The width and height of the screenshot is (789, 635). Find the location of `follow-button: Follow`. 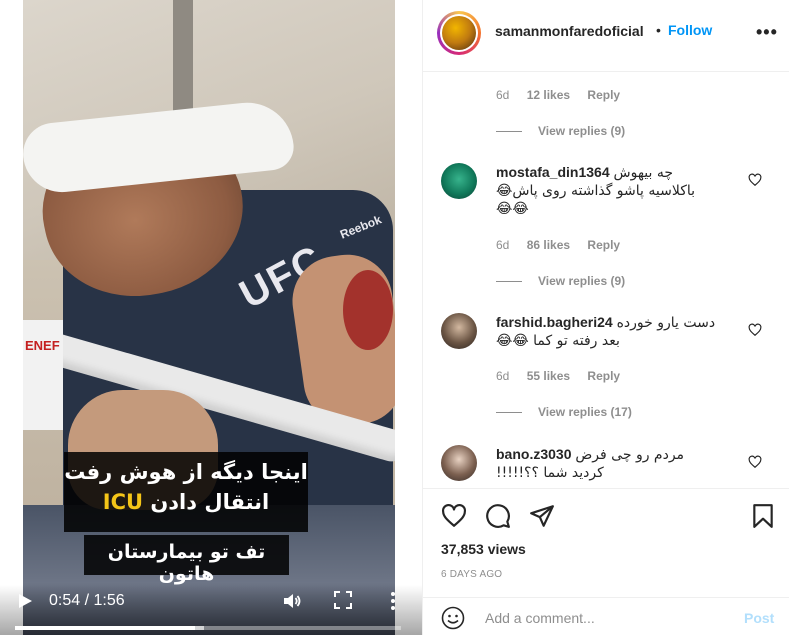

follow-button: Follow is located at coordinates (690, 30).